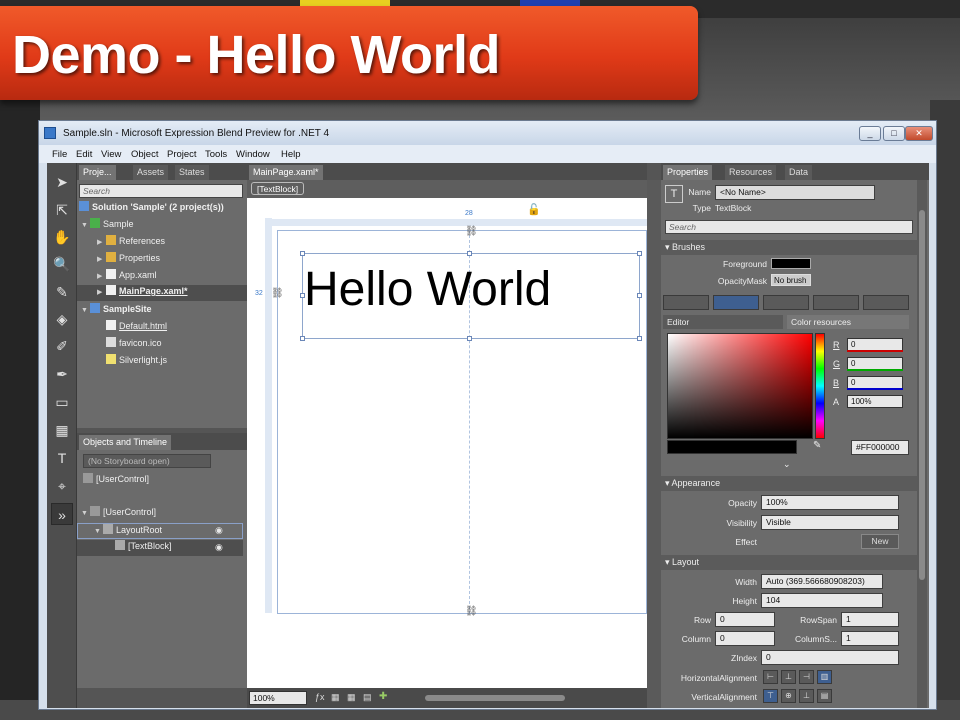  What do you see at coordinates (880, 541) in the screenshot?
I see `new-effect-button: New` at bounding box center [880, 541].